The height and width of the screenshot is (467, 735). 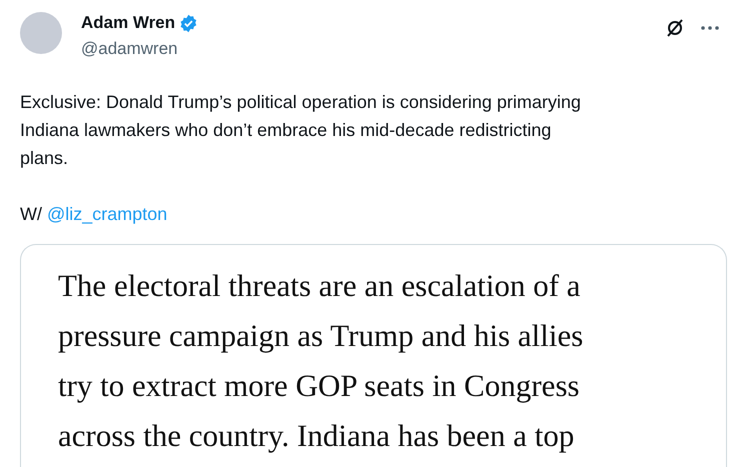 What do you see at coordinates (317, 436) in the screenshot?
I see `article-text-line: across the country. Indiana has been a top` at bounding box center [317, 436].